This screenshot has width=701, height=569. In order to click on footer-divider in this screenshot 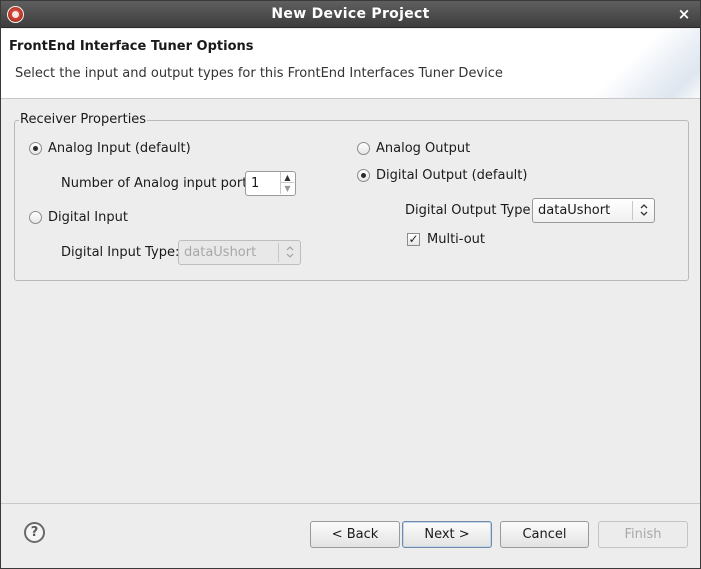, I will do `click(350, 503)`.